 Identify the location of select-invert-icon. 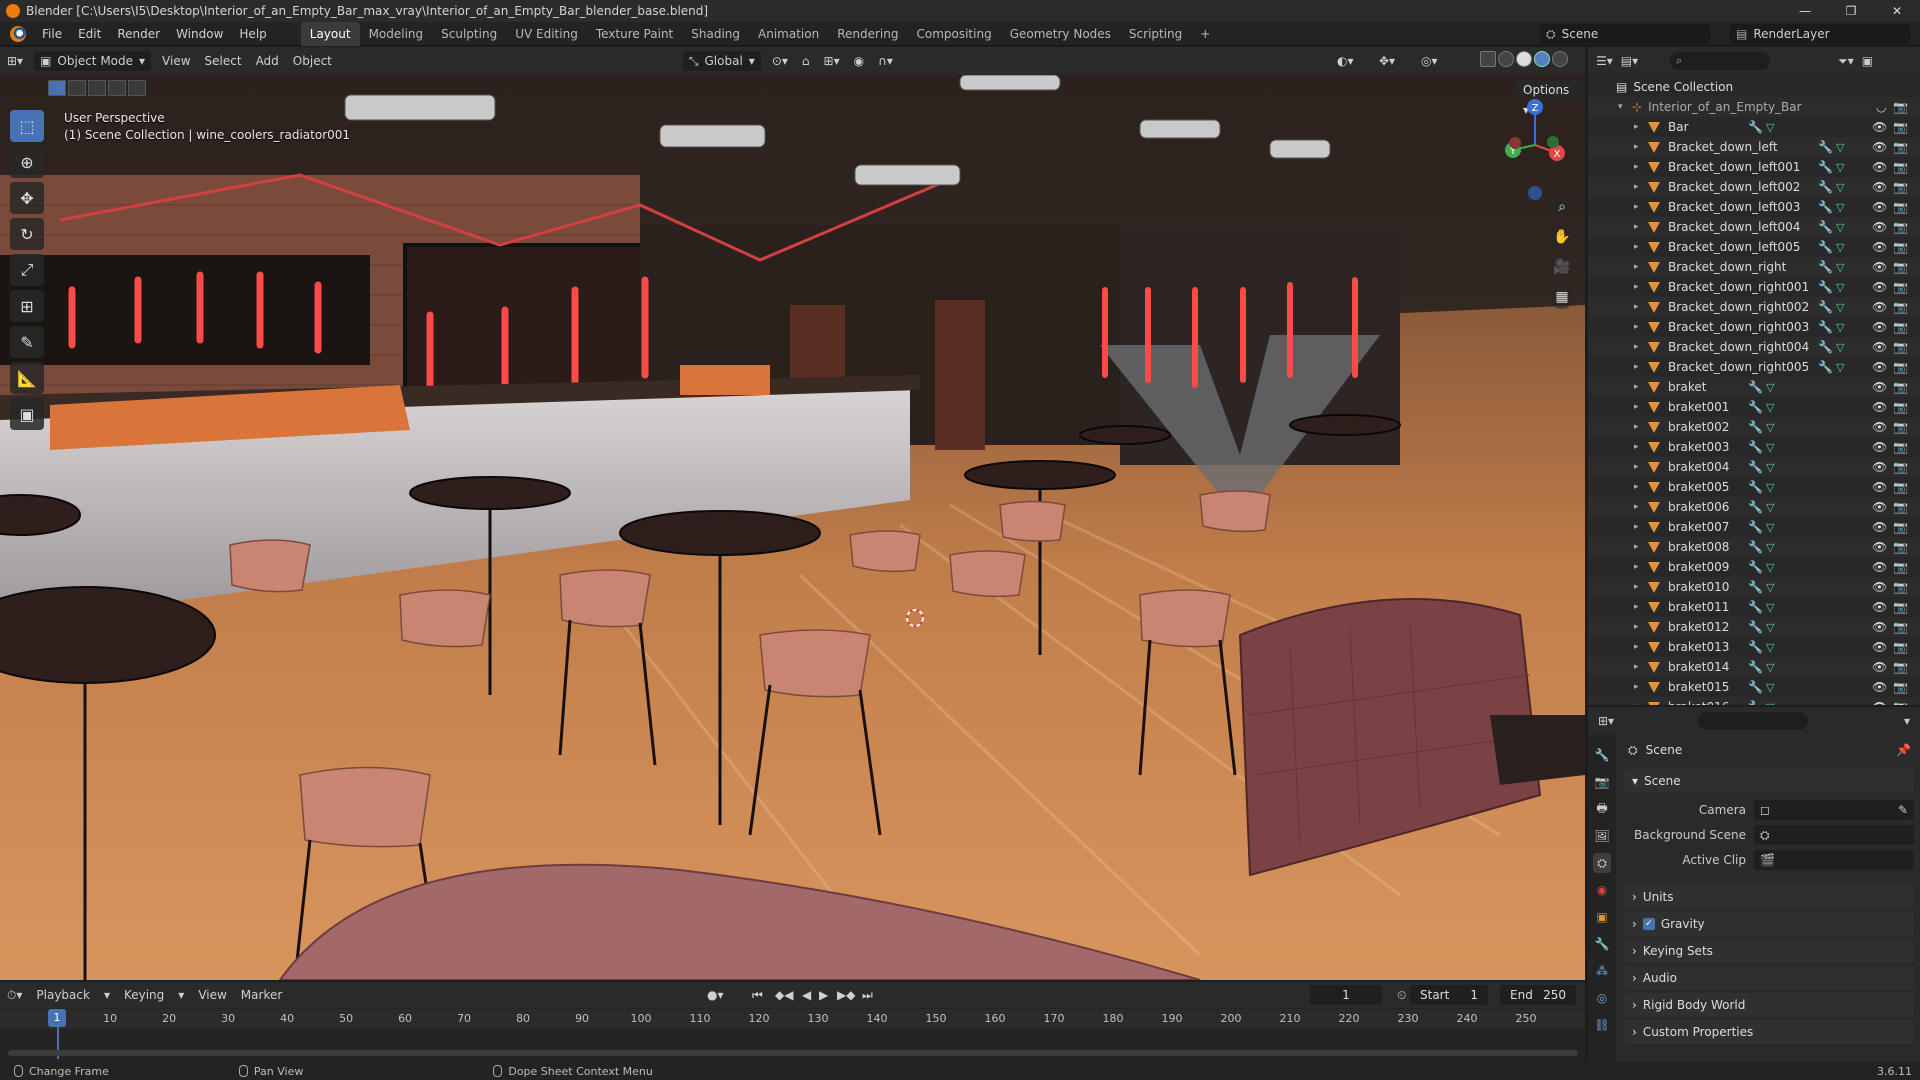
(117, 88).